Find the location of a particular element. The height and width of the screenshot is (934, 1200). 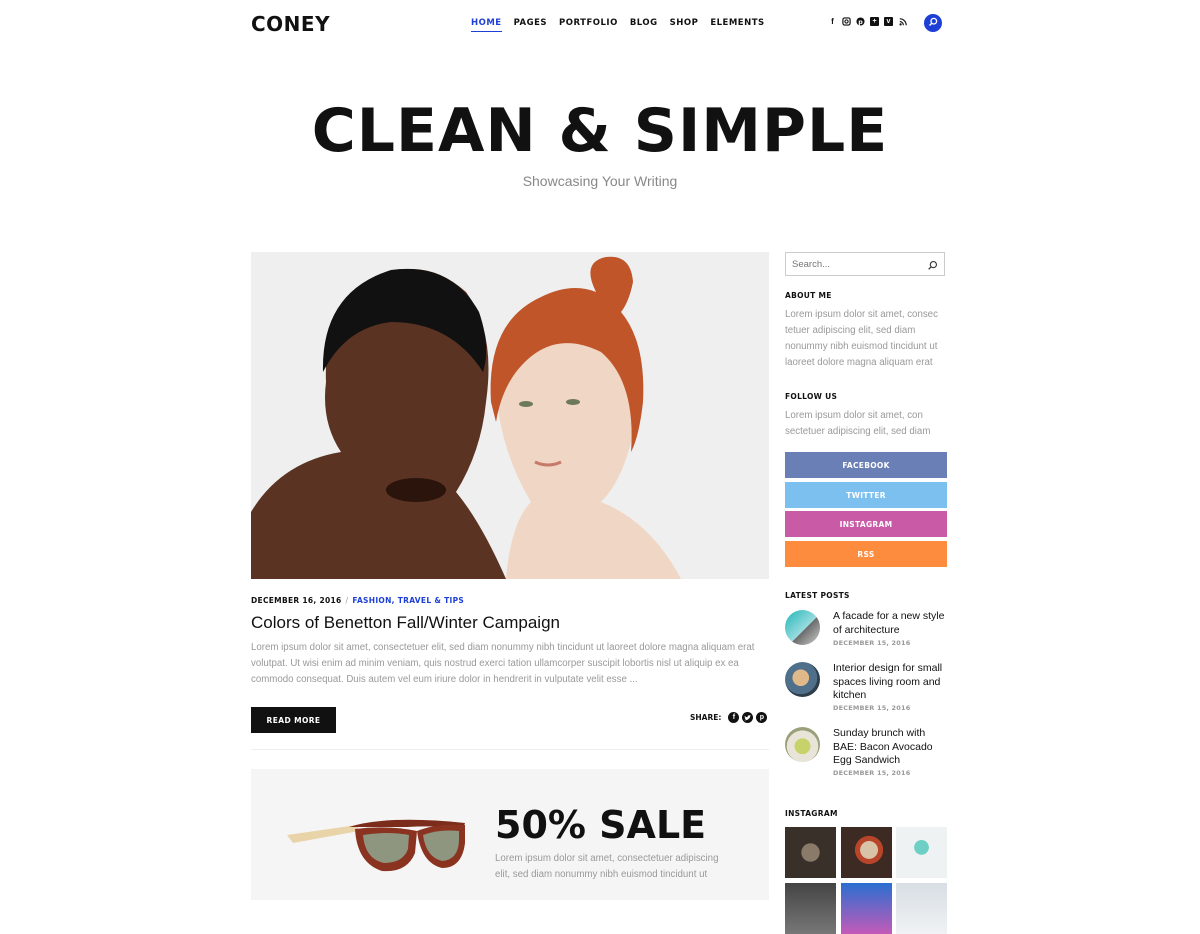

nav-item-elements: ELEMENTS is located at coordinates (737, 25).